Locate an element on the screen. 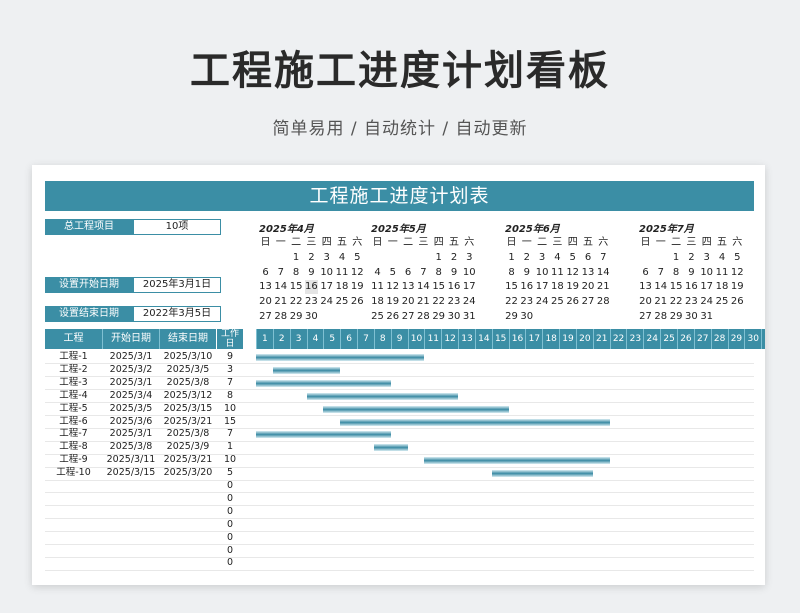  start-date-field: 2025年3月1日 is located at coordinates (177, 285).